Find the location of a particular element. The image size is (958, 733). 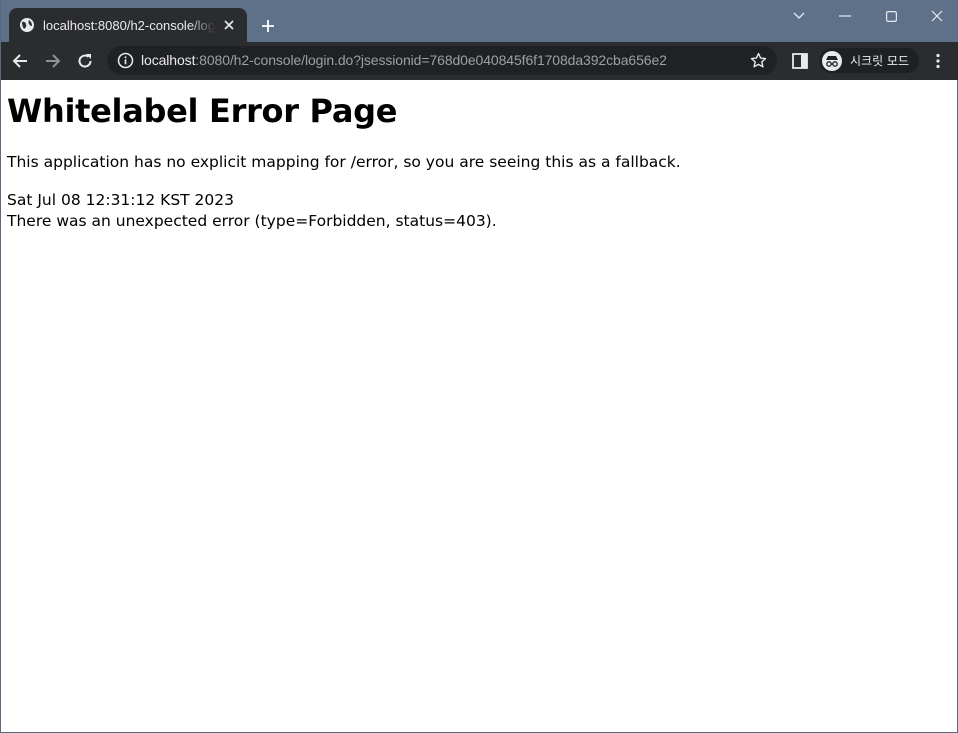

close-window-icon is located at coordinates (937, 16).